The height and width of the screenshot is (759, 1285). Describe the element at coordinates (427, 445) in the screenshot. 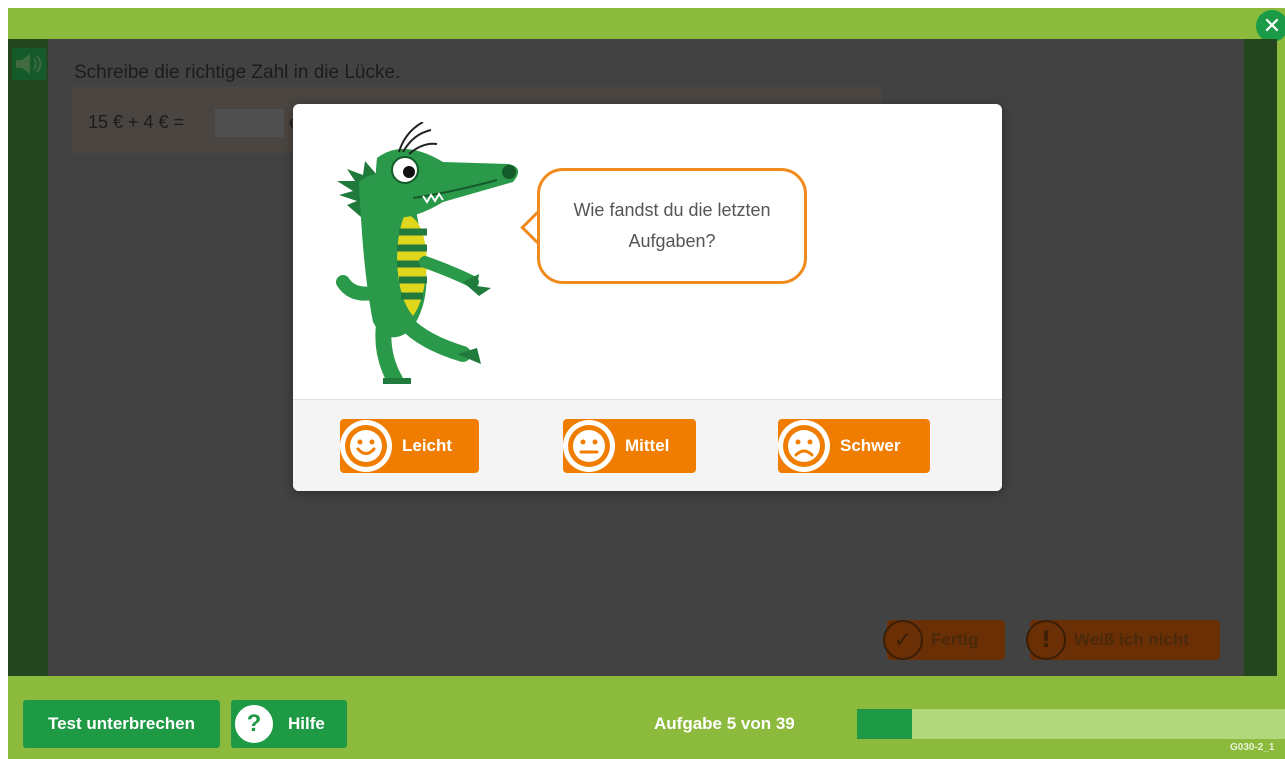

I see `rating-easy-label: Leicht` at that location.